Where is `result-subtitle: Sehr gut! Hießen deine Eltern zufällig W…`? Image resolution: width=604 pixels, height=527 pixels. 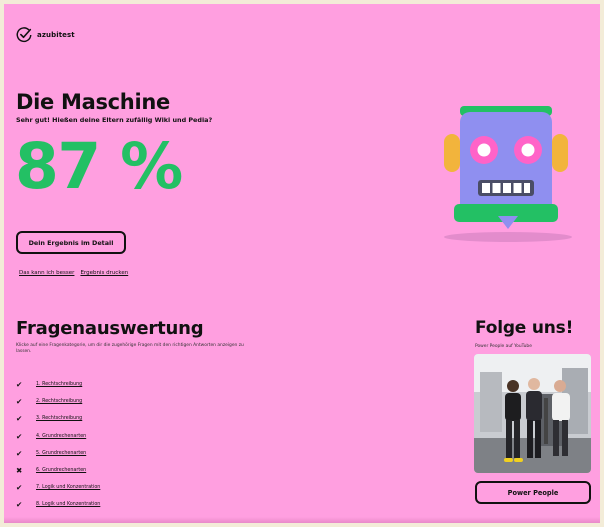 result-subtitle: Sehr gut! Hießen deine Eltern zufällig W… is located at coordinates (114, 120).